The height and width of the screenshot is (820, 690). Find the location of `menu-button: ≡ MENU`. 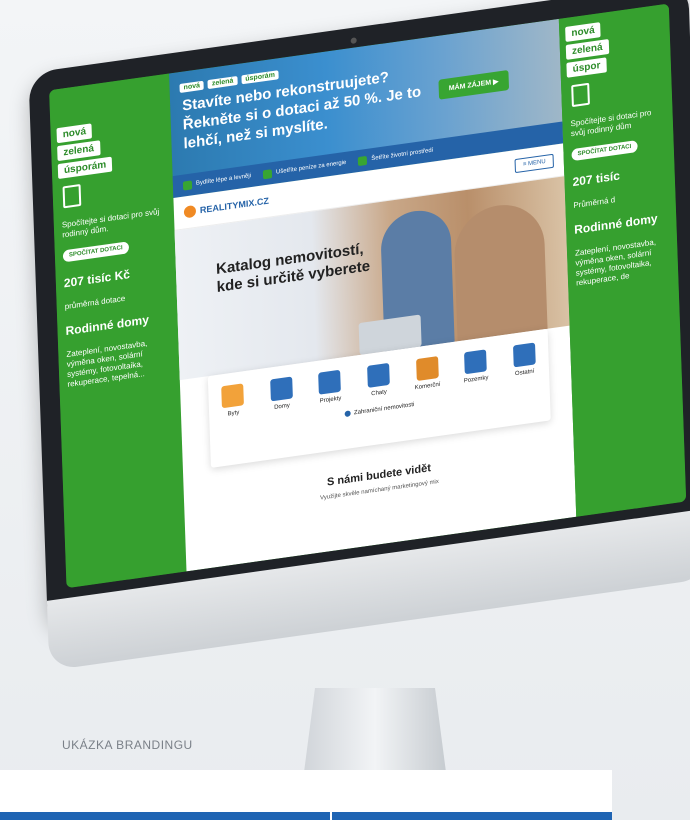

menu-button: ≡ MENU is located at coordinates (534, 163).